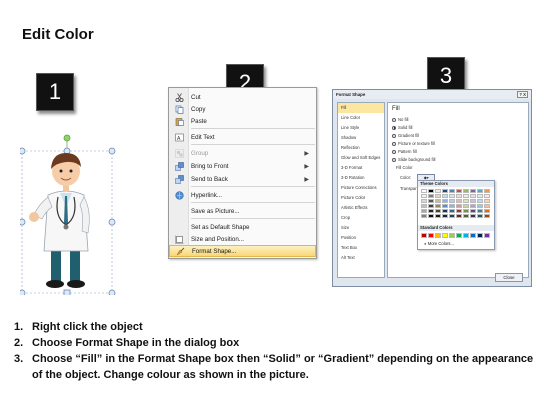 This screenshot has width=560, height=420. Describe the element at coordinates (361, 108) in the screenshot. I see `category-fill: Fill` at that location.